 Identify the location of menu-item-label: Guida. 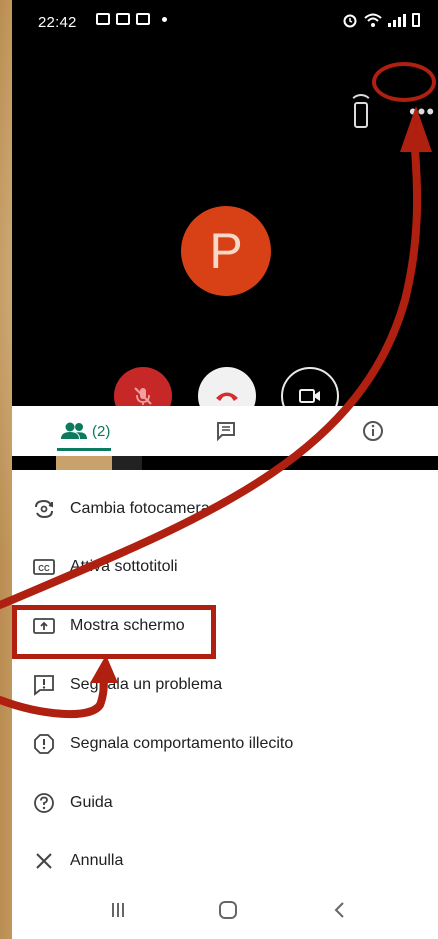
(91, 802).